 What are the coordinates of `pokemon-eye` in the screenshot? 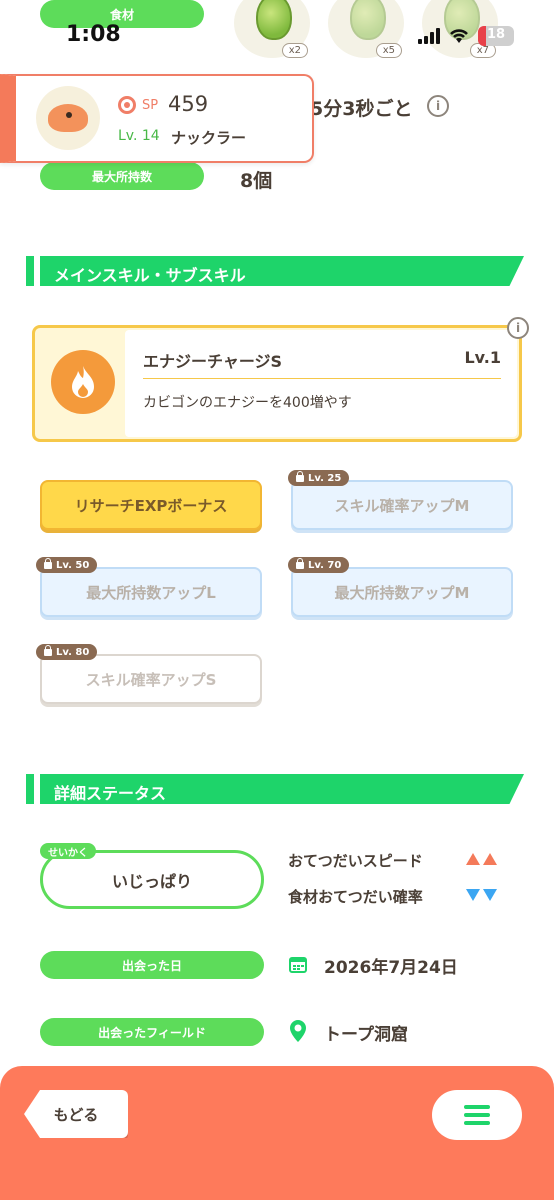 It's located at (69, 115).